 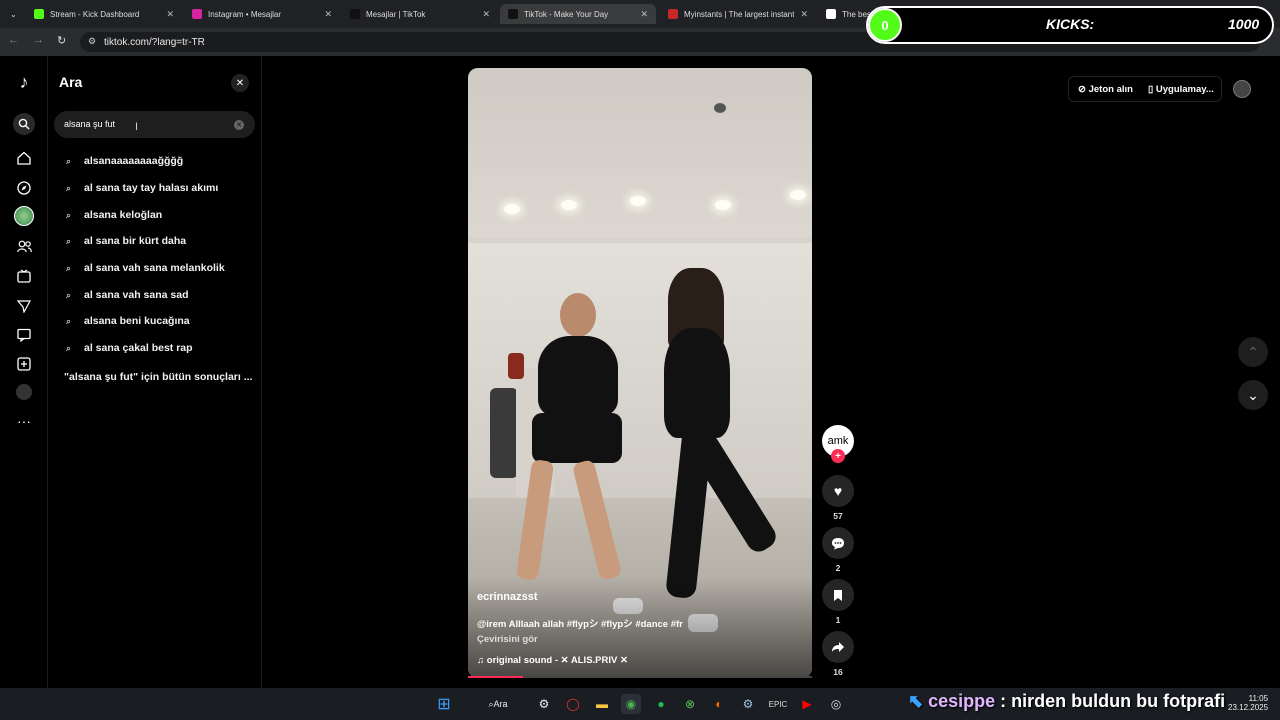 What do you see at coordinates (13, 40) in the screenshot?
I see `back-icon: ←` at bounding box center [13, 40].